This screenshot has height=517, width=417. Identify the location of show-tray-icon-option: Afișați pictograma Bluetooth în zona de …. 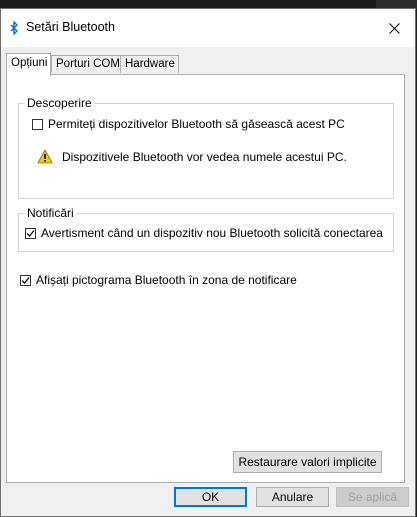
(158, 280).